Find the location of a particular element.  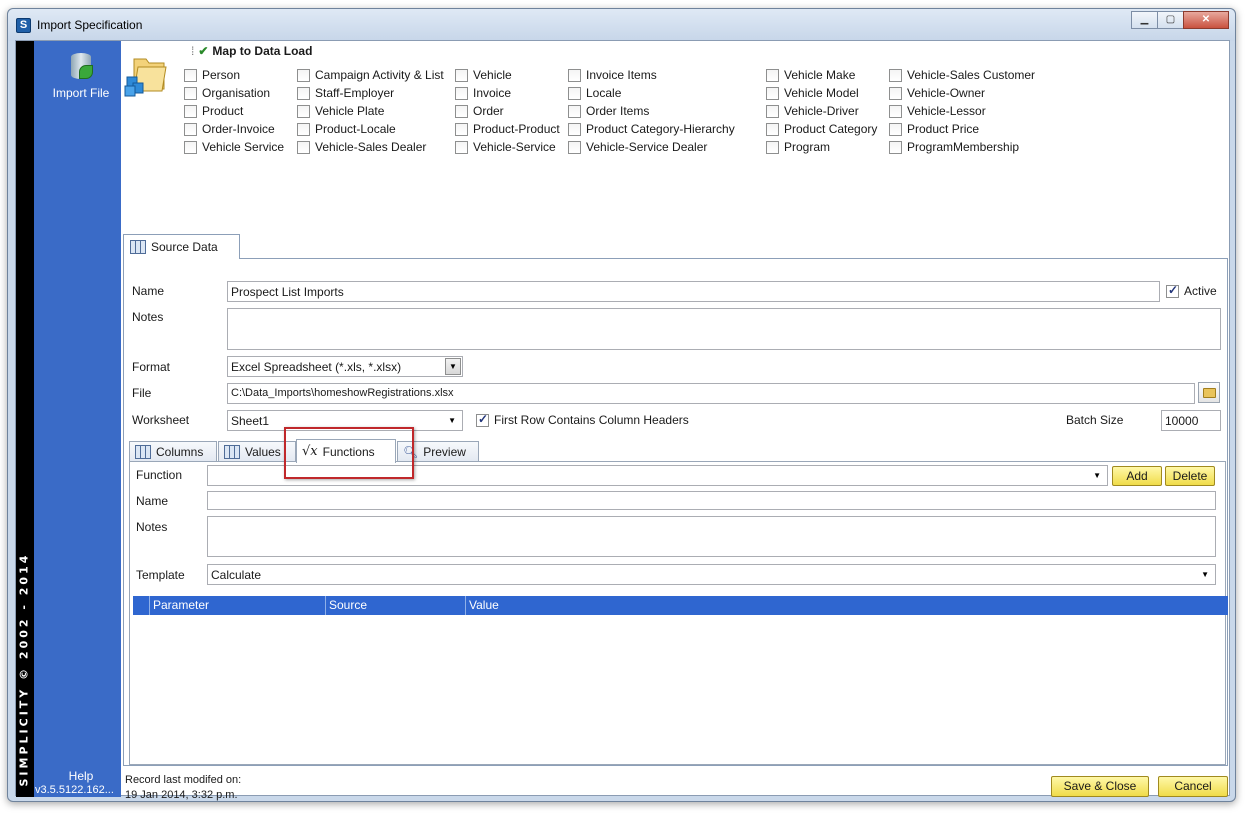

entity-checkbox: Product is located at coordinates (234, 111).